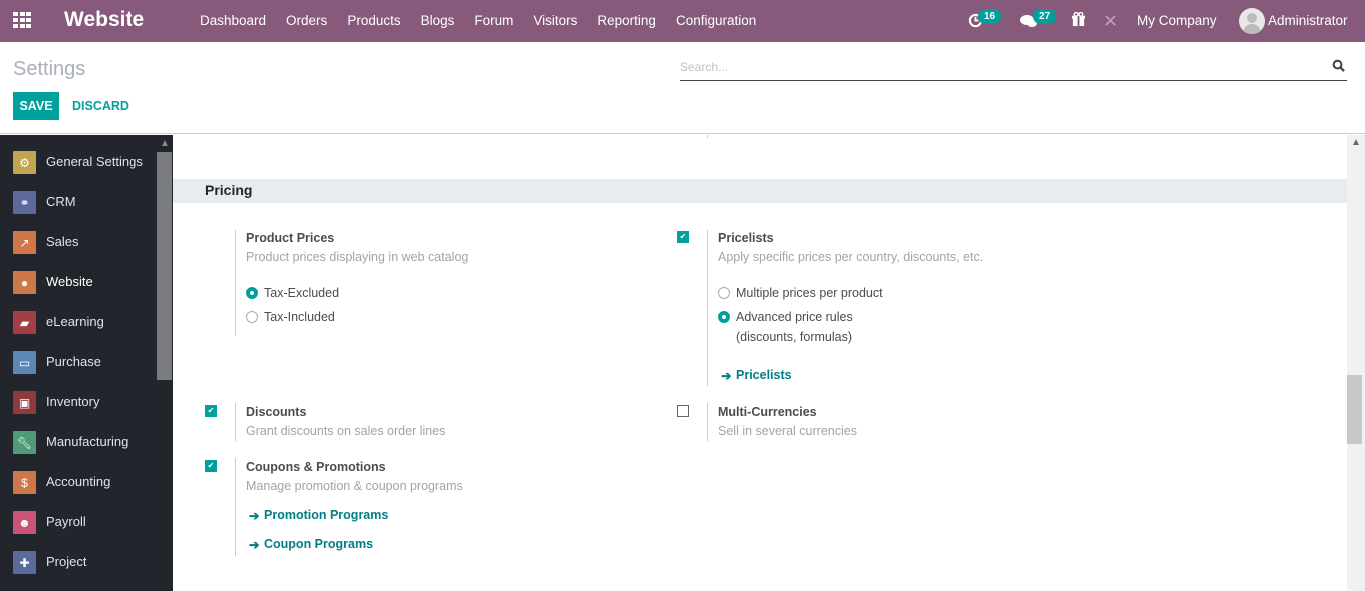 This screenshot has height=591, width=1365. Describe the element at coordinates (252, 293) in the screenshot. I see `tax-excluded-radio` at that location.